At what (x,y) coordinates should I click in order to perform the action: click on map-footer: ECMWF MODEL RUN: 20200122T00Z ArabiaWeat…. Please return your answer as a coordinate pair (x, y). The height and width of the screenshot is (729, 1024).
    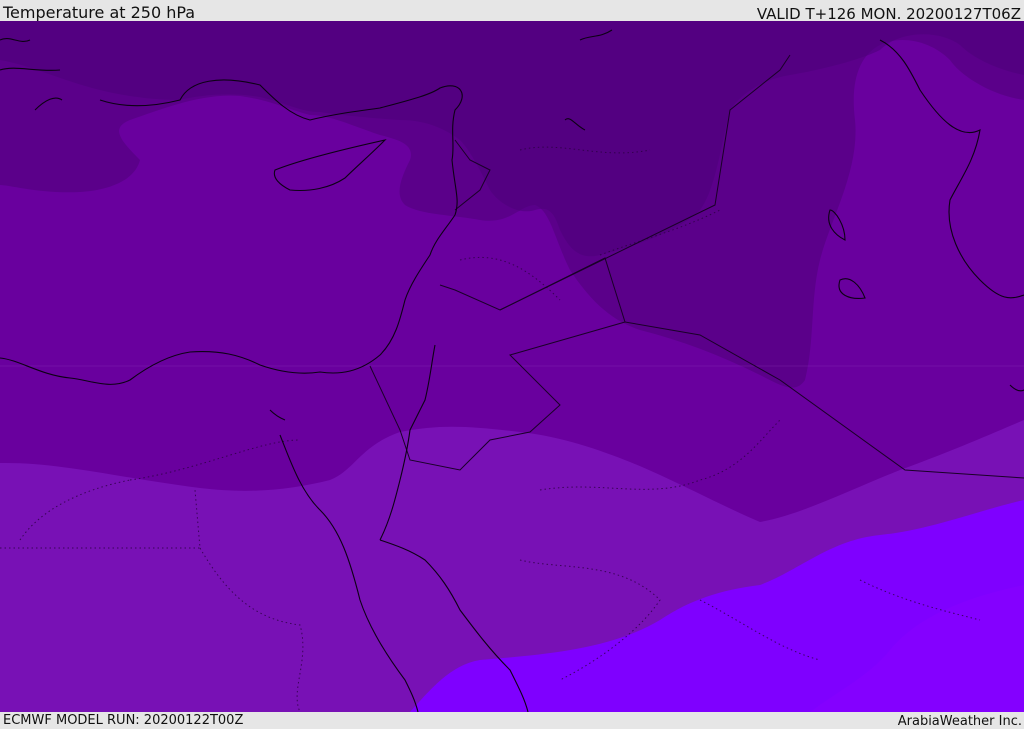
    Looking at the image, I should click on (512, 720).